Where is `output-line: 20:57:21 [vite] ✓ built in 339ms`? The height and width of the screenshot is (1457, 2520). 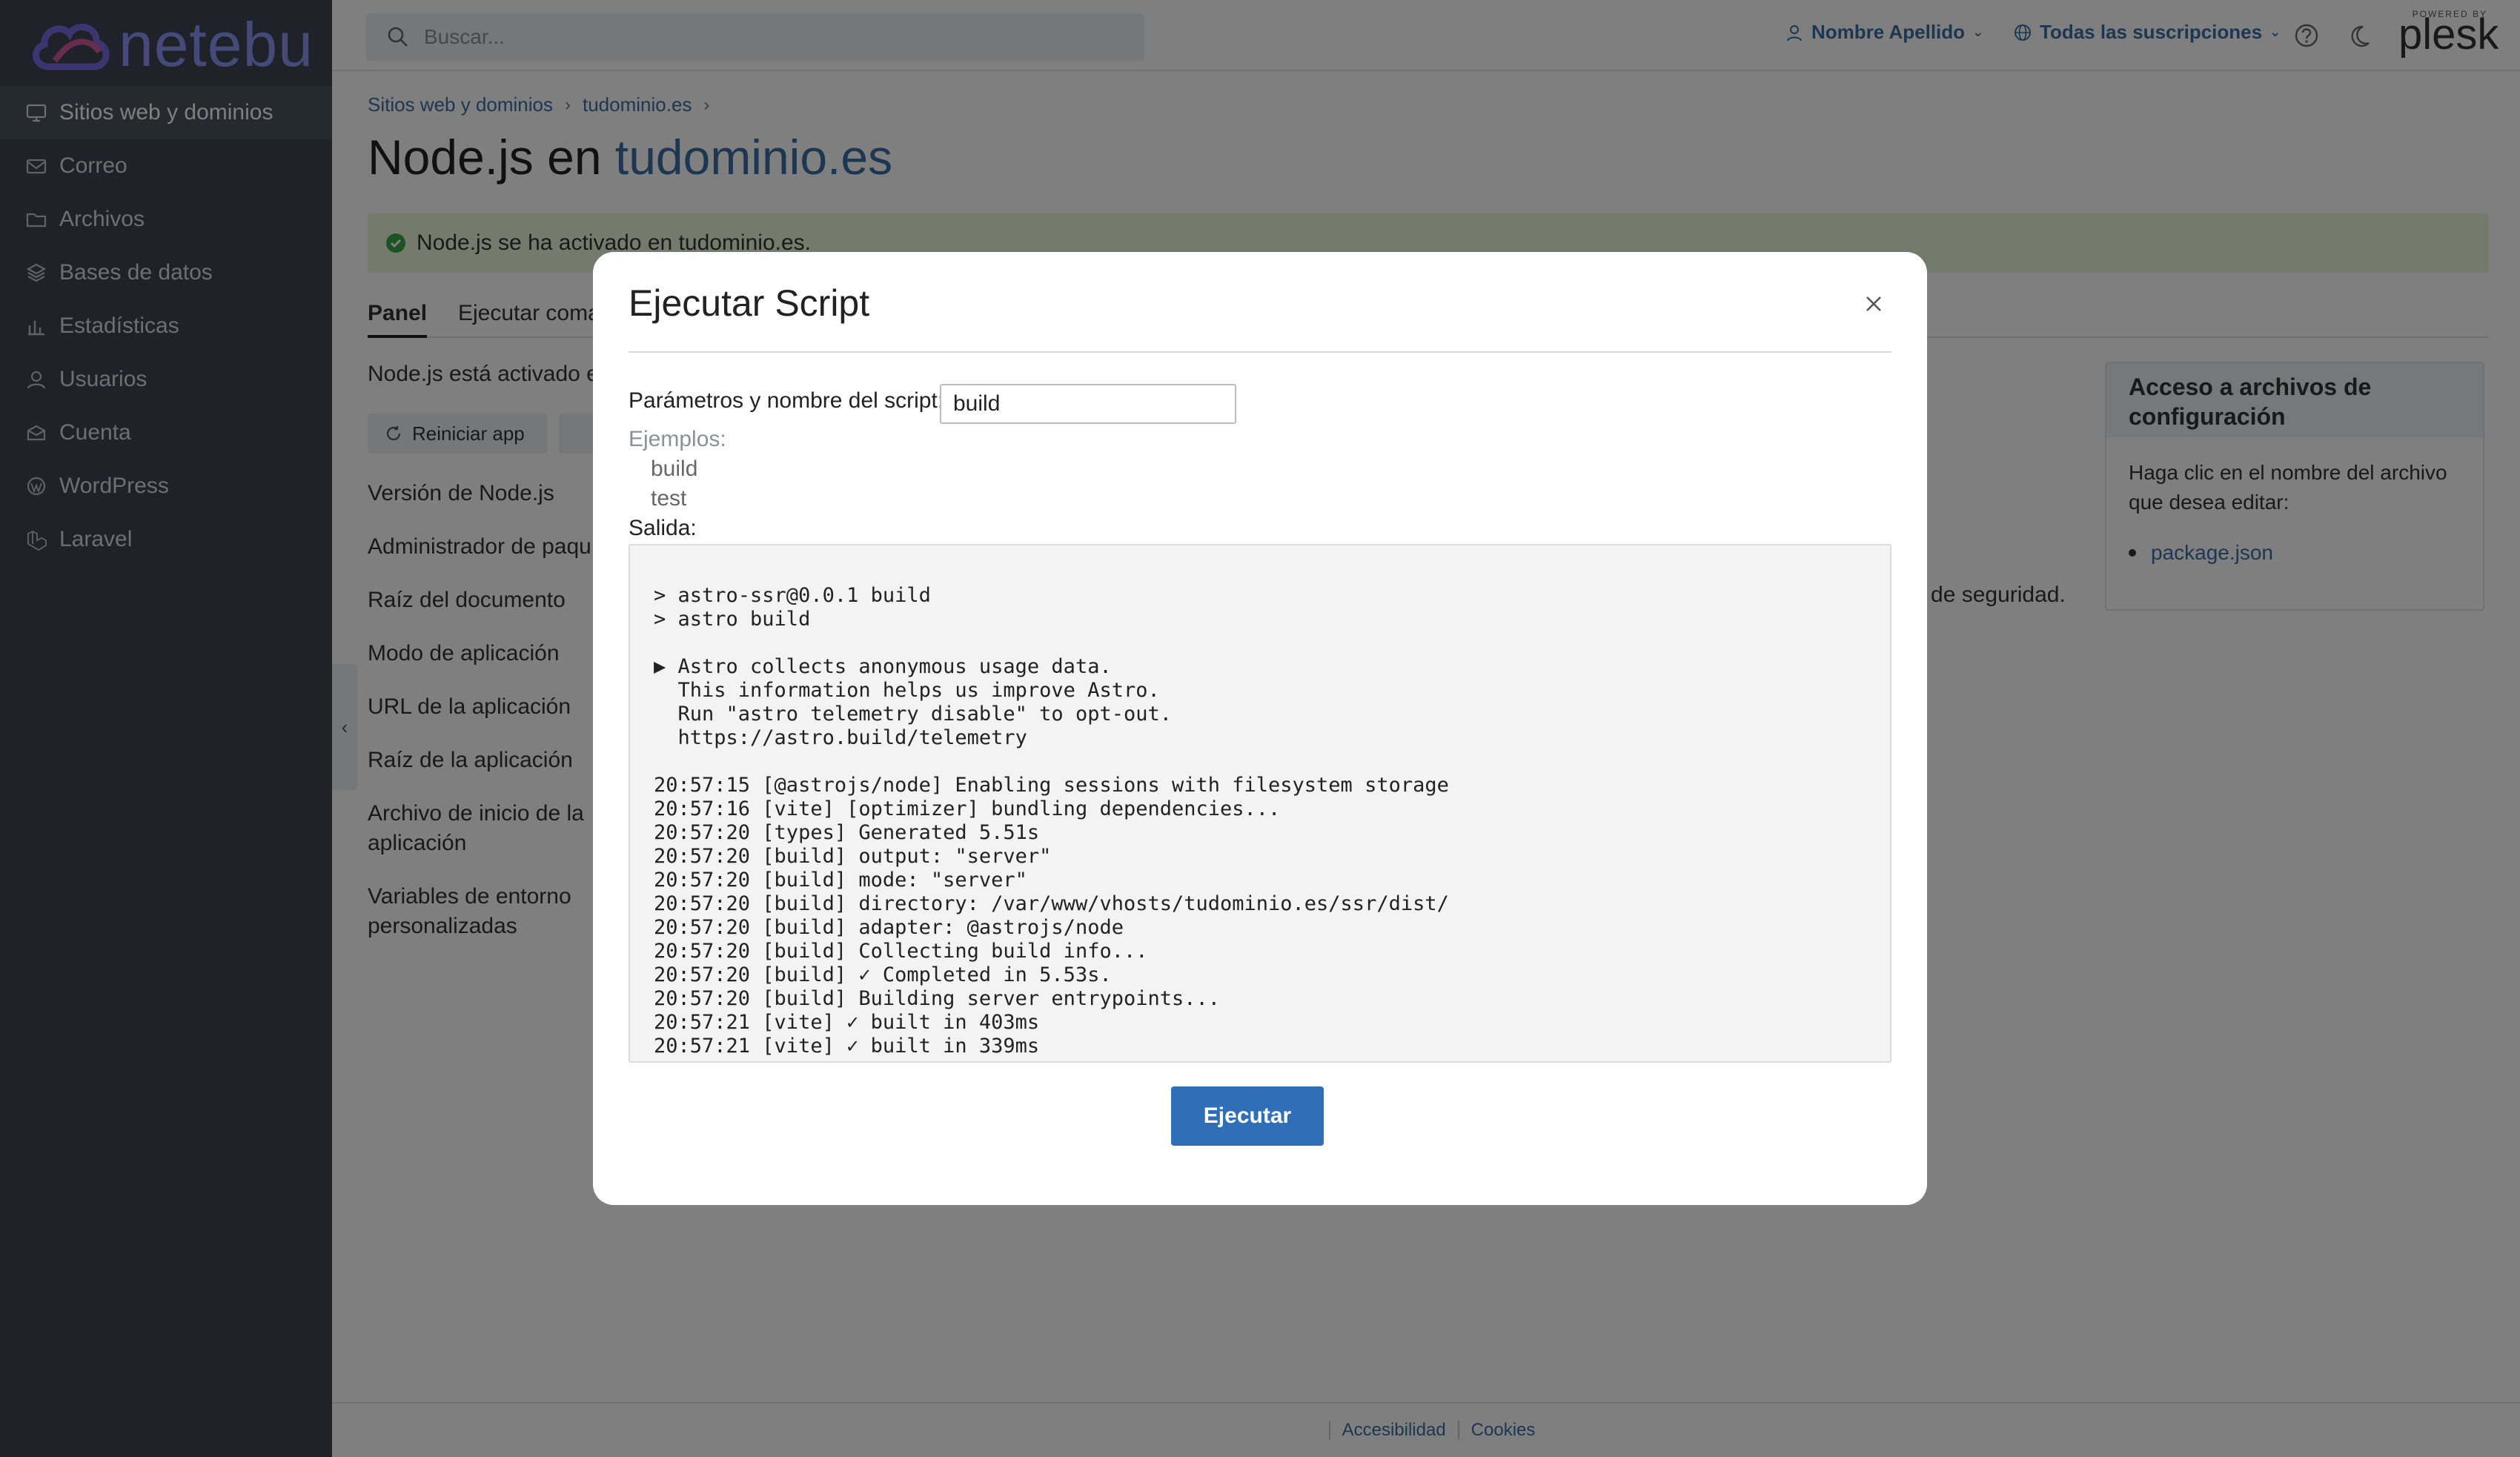 output-line: 20:57:21 [vite] ✓ built in 339ms is located at coordinates (847, 1046).